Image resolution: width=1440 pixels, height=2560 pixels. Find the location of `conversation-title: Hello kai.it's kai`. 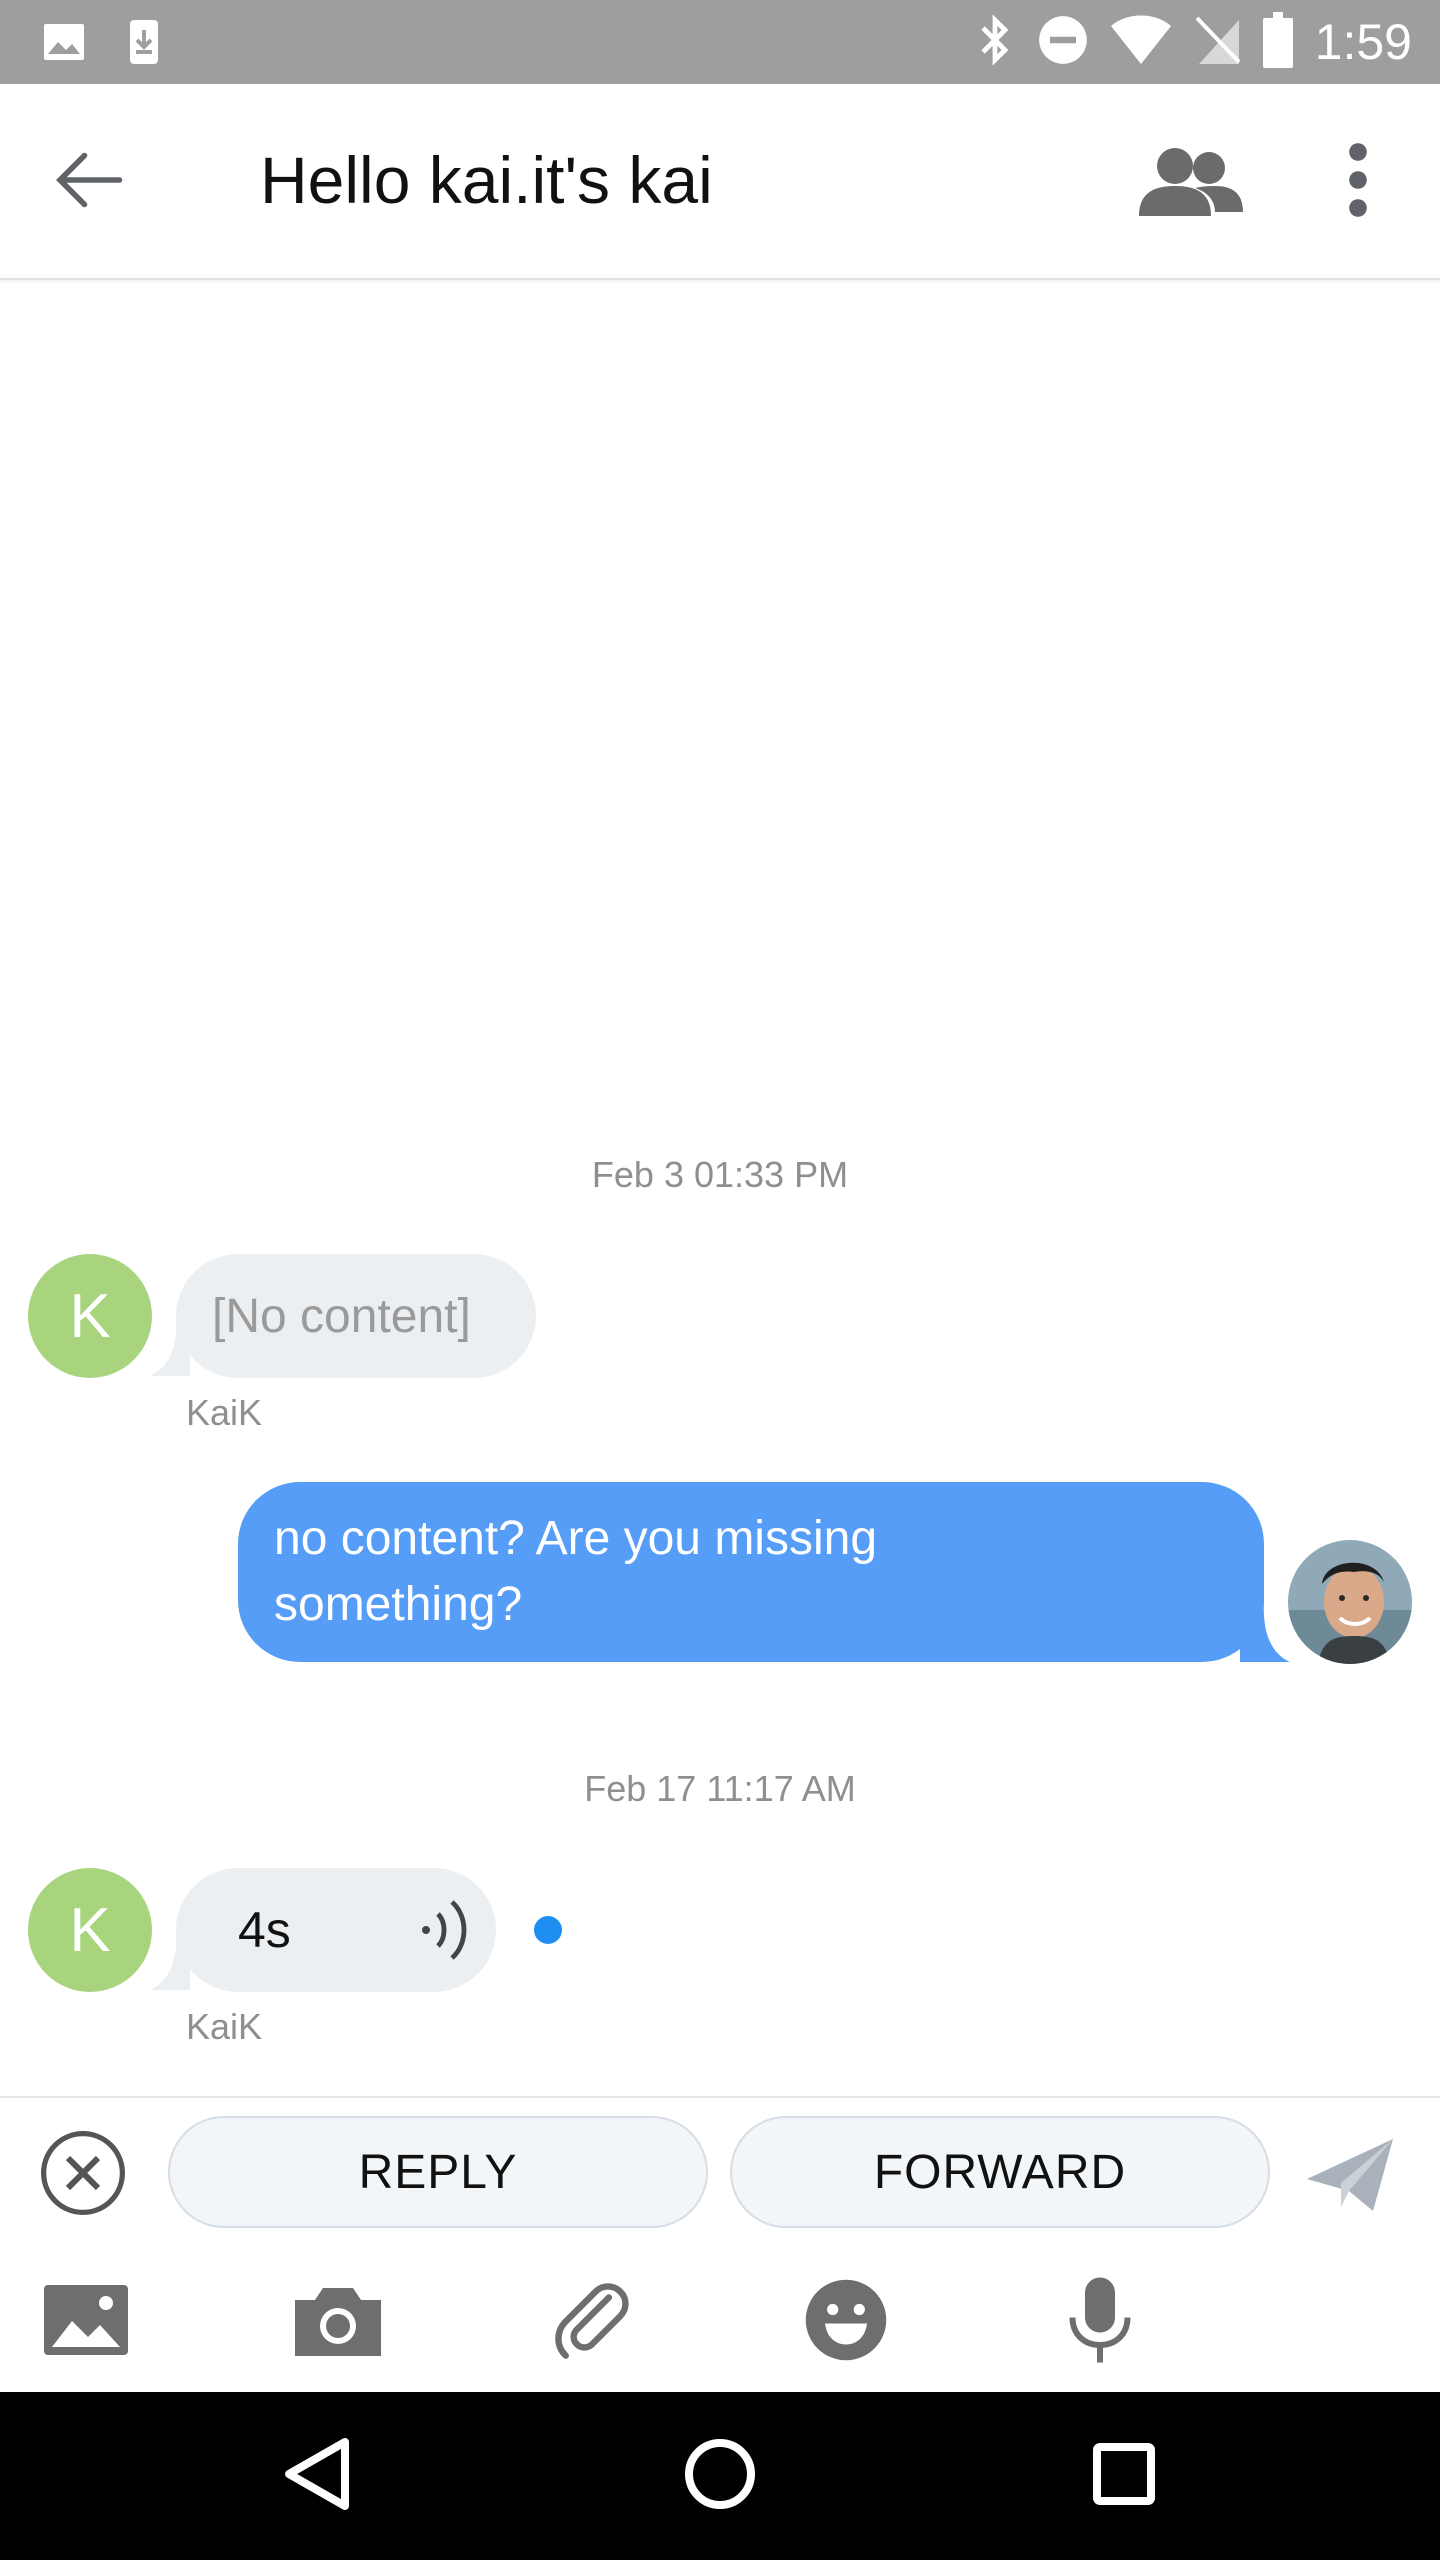

conversation-title: Hello kai.it's kai is located at coordinates (486, 180).